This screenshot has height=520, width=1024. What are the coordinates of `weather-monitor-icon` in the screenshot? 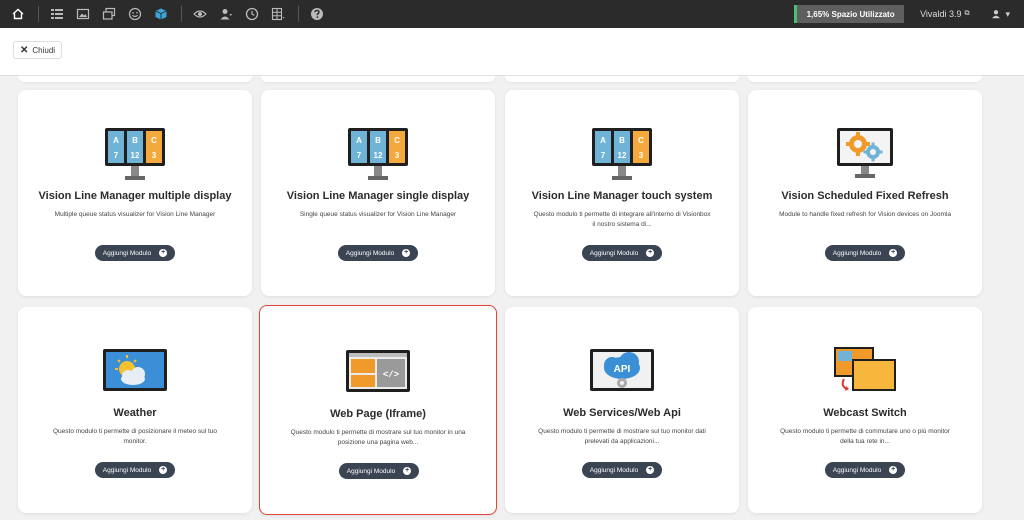 It's located at (135, 371).